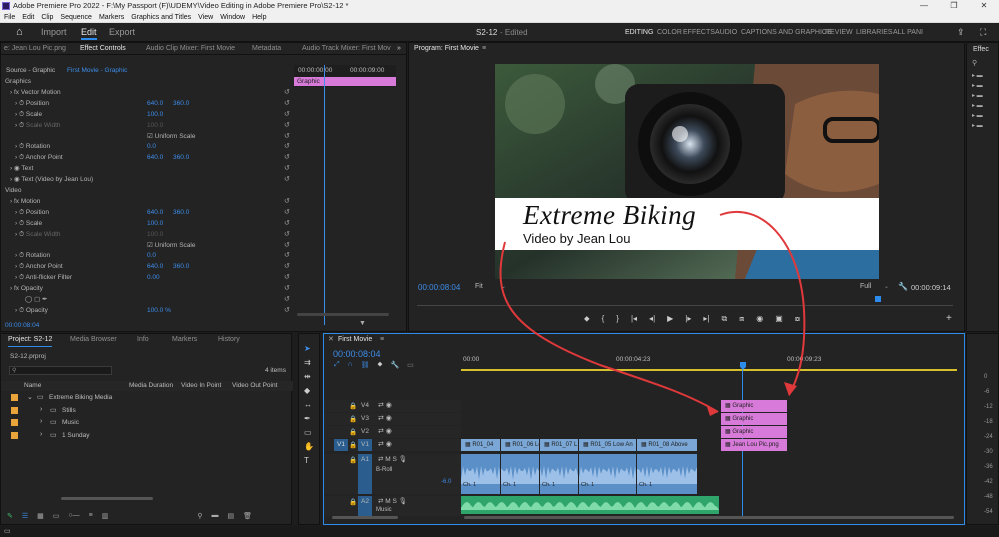 The width and height of the screenshot is (999, 537). Describe the element at coordinates (181, 104) in the screenshot. I see `effect-value: 360.0` at that location.